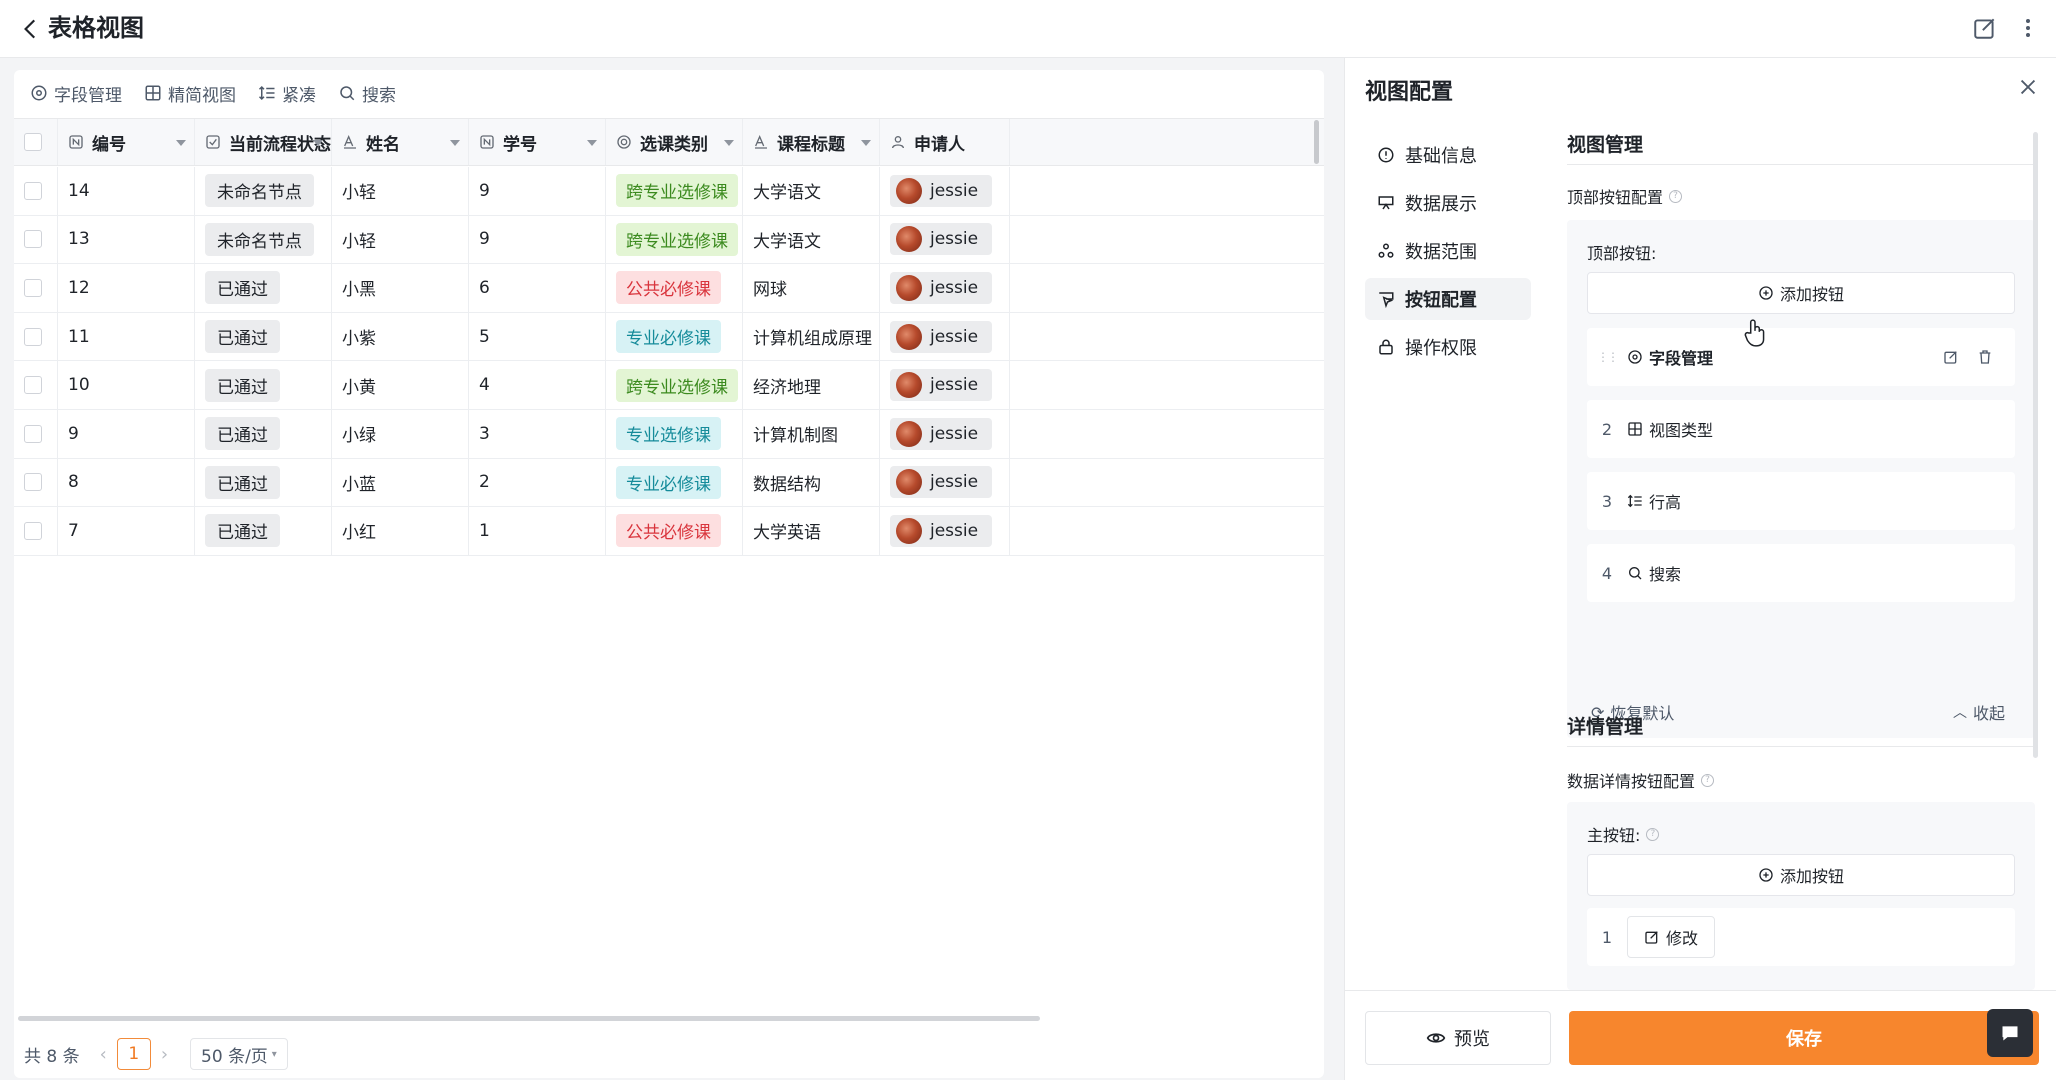 The height and width of the screenshot is (1080, 2056). I want to click on table-cell: 小黄, so click(400, 385).